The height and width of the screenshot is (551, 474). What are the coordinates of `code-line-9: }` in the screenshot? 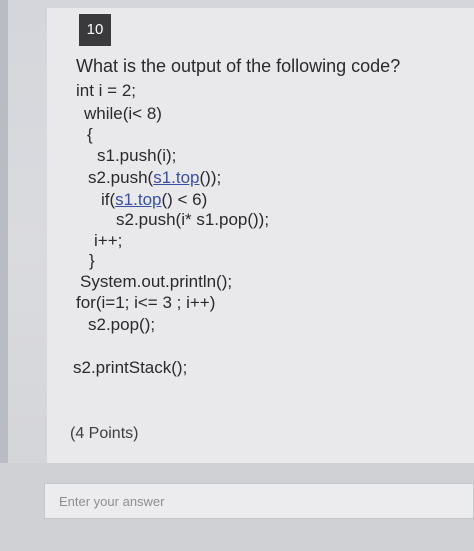 It's located at (92, 260).